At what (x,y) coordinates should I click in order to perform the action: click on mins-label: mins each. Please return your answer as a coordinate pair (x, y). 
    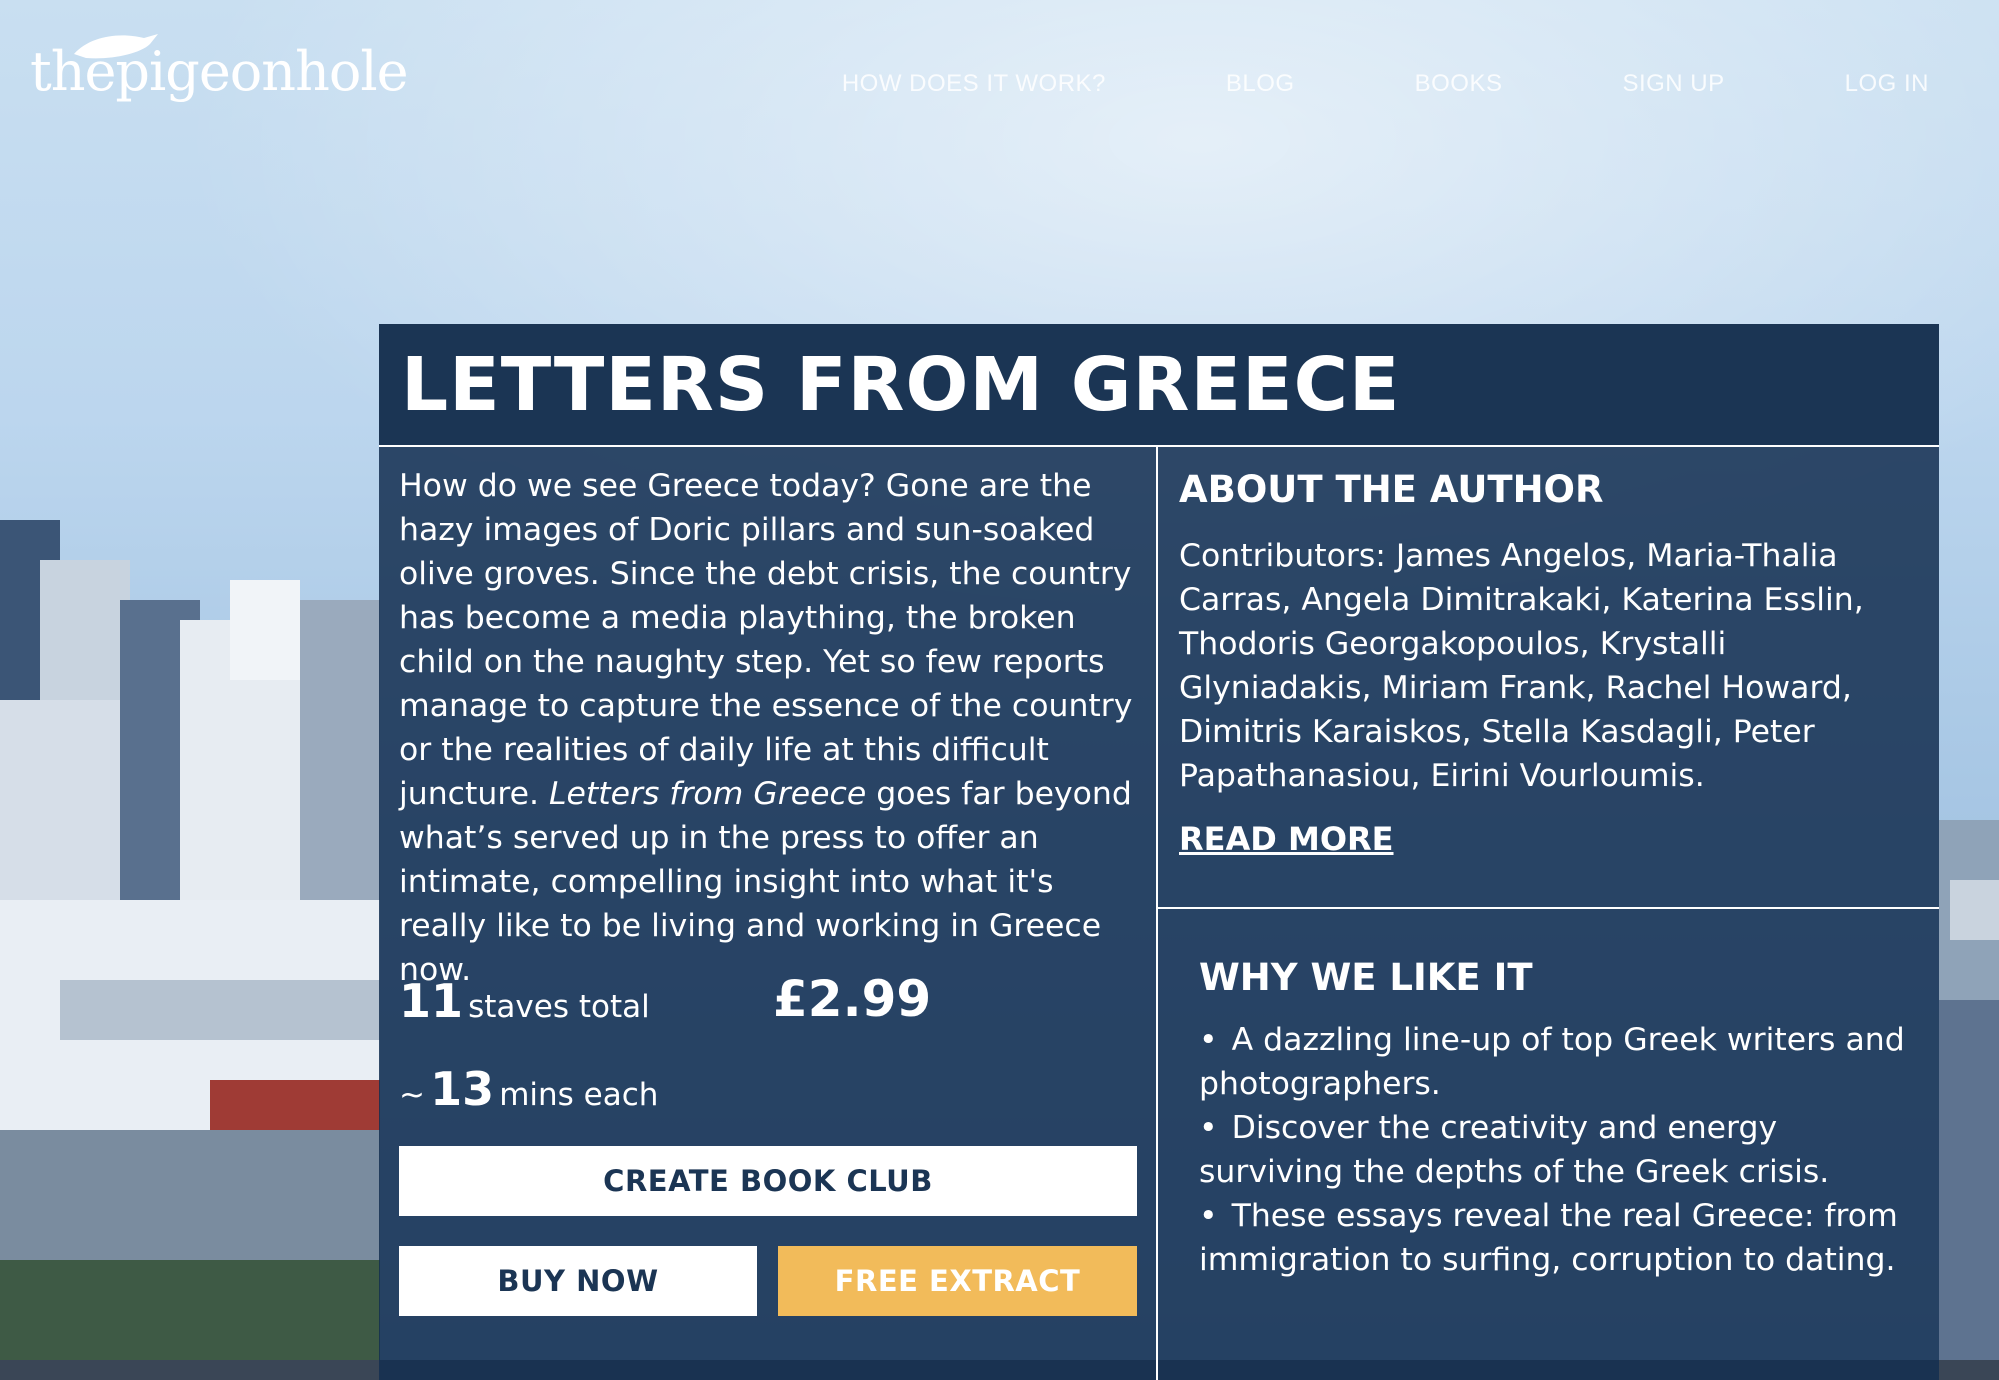
    Looking at the image, I should click on (579, 1095).